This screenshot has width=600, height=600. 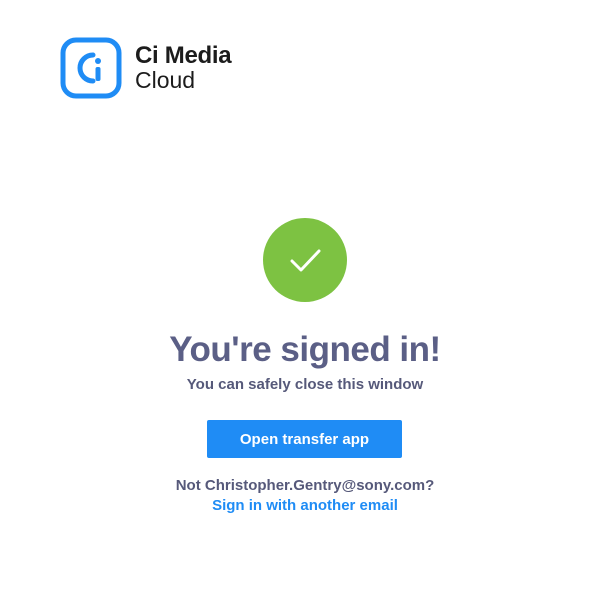 I want to click on ci-logo-icon, so click(x=91, y=68).